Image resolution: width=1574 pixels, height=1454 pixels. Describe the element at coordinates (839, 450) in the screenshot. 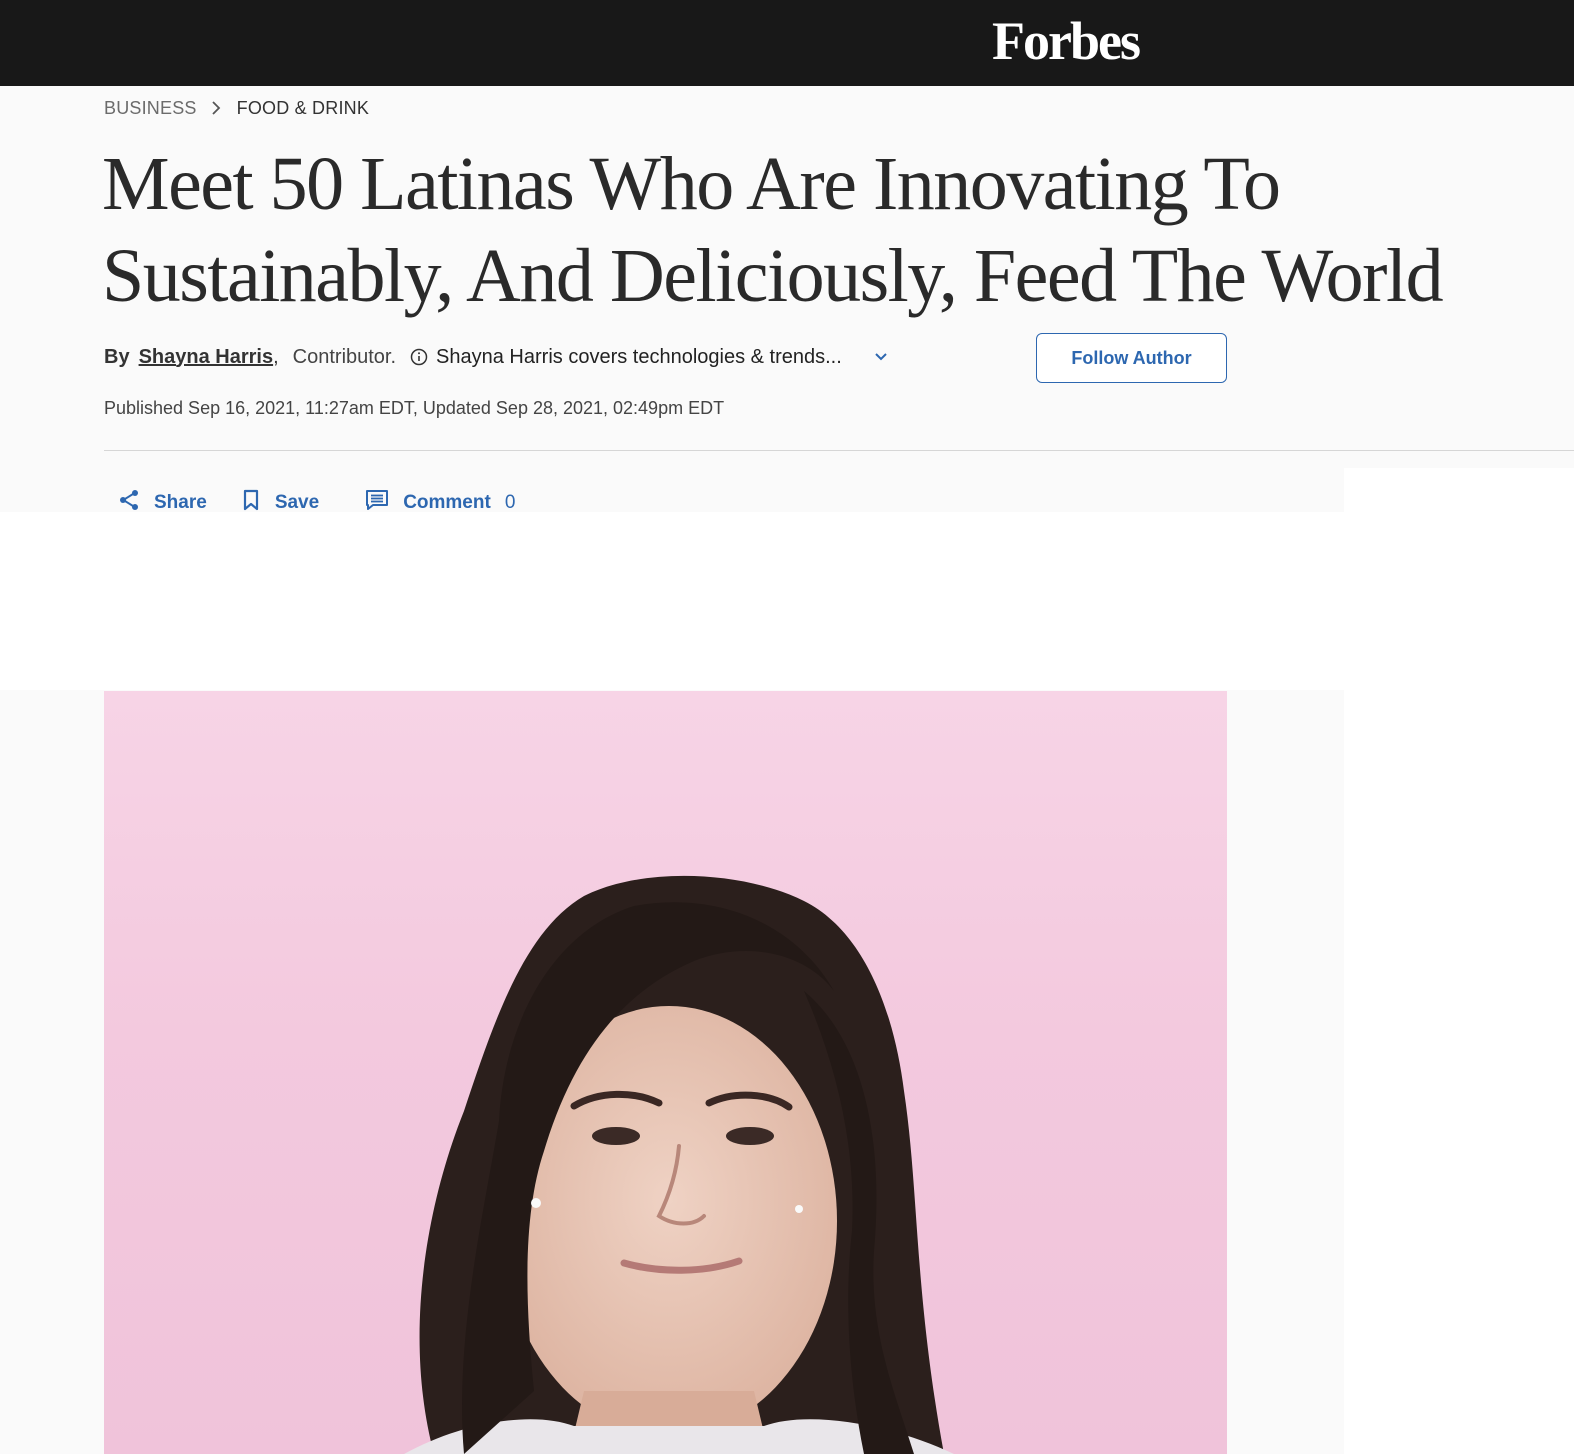

I see `divider` at that location.